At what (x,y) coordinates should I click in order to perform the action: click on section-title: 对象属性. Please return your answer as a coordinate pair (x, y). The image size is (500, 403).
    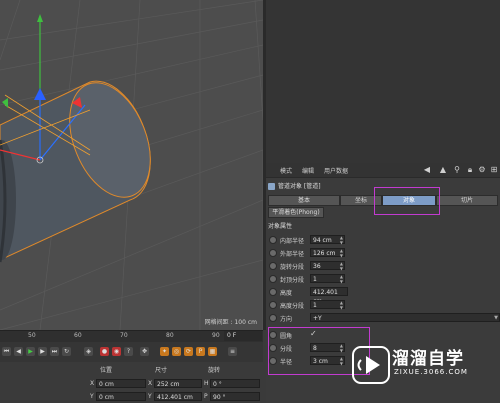
    Looking at the image, I should click on (280, 226).